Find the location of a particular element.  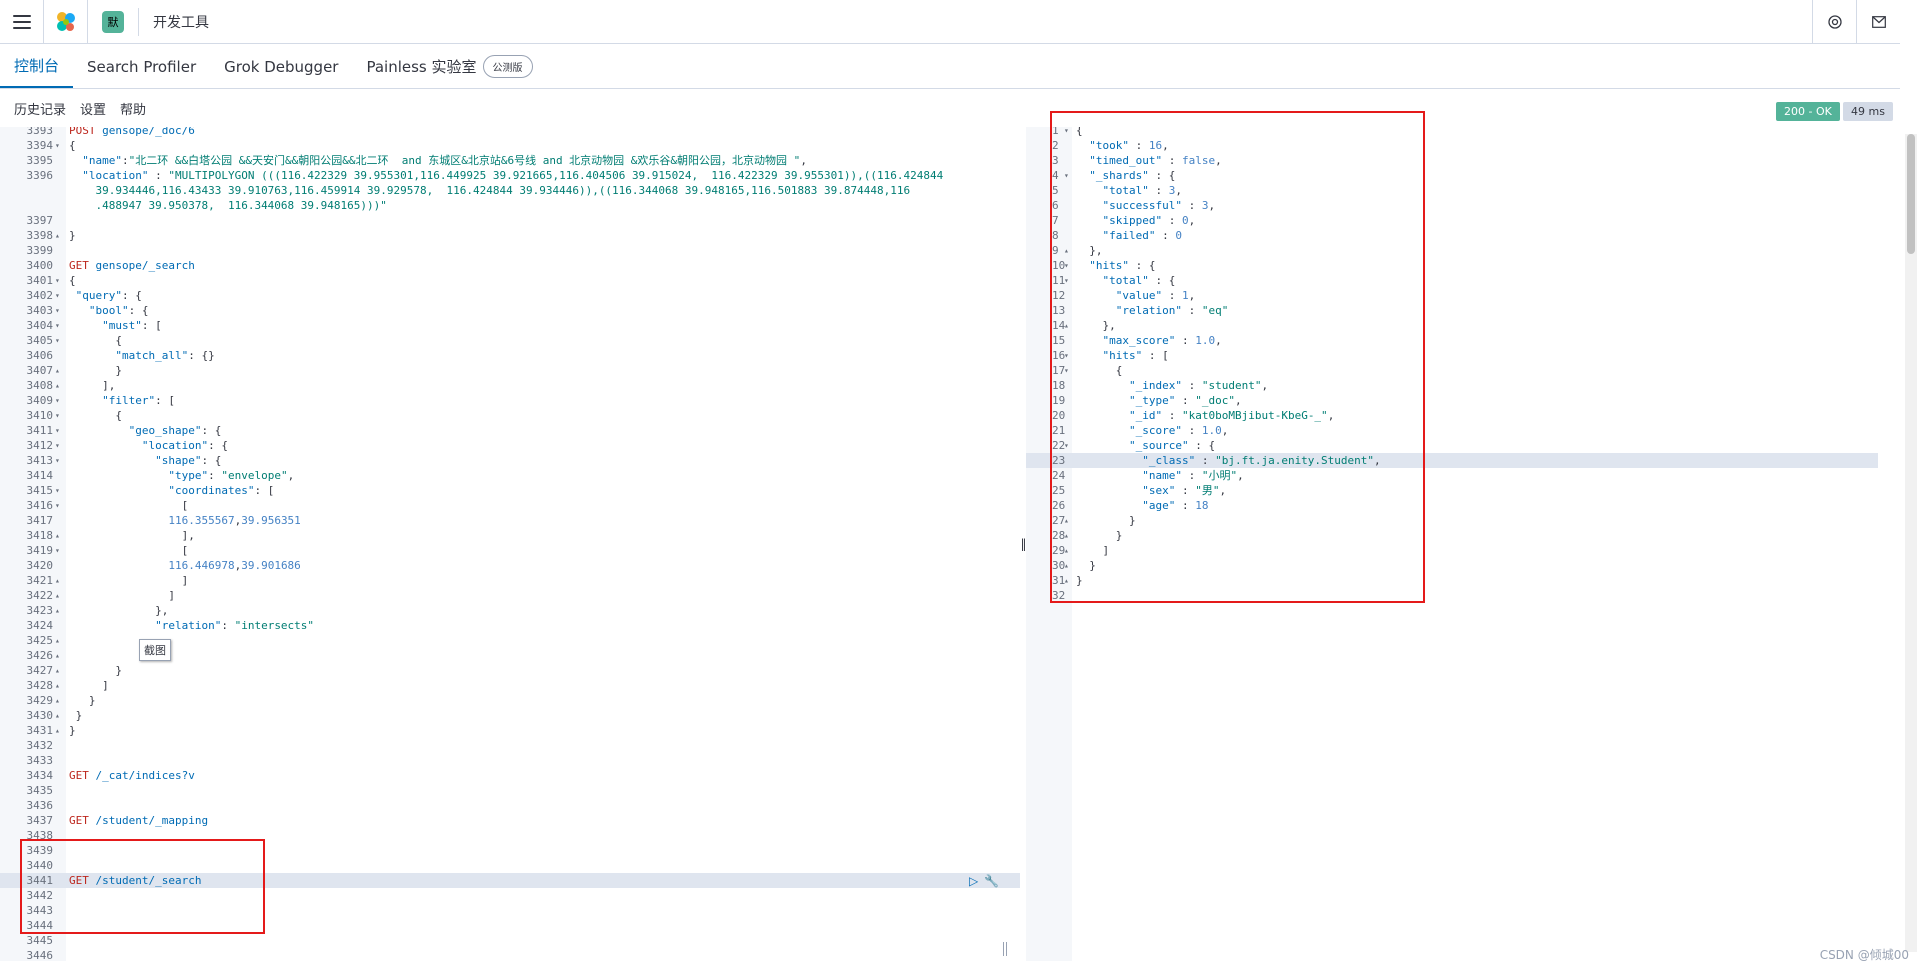

request-line: 3417 116.355567,39.956351 is located at coordinates (510, 520).